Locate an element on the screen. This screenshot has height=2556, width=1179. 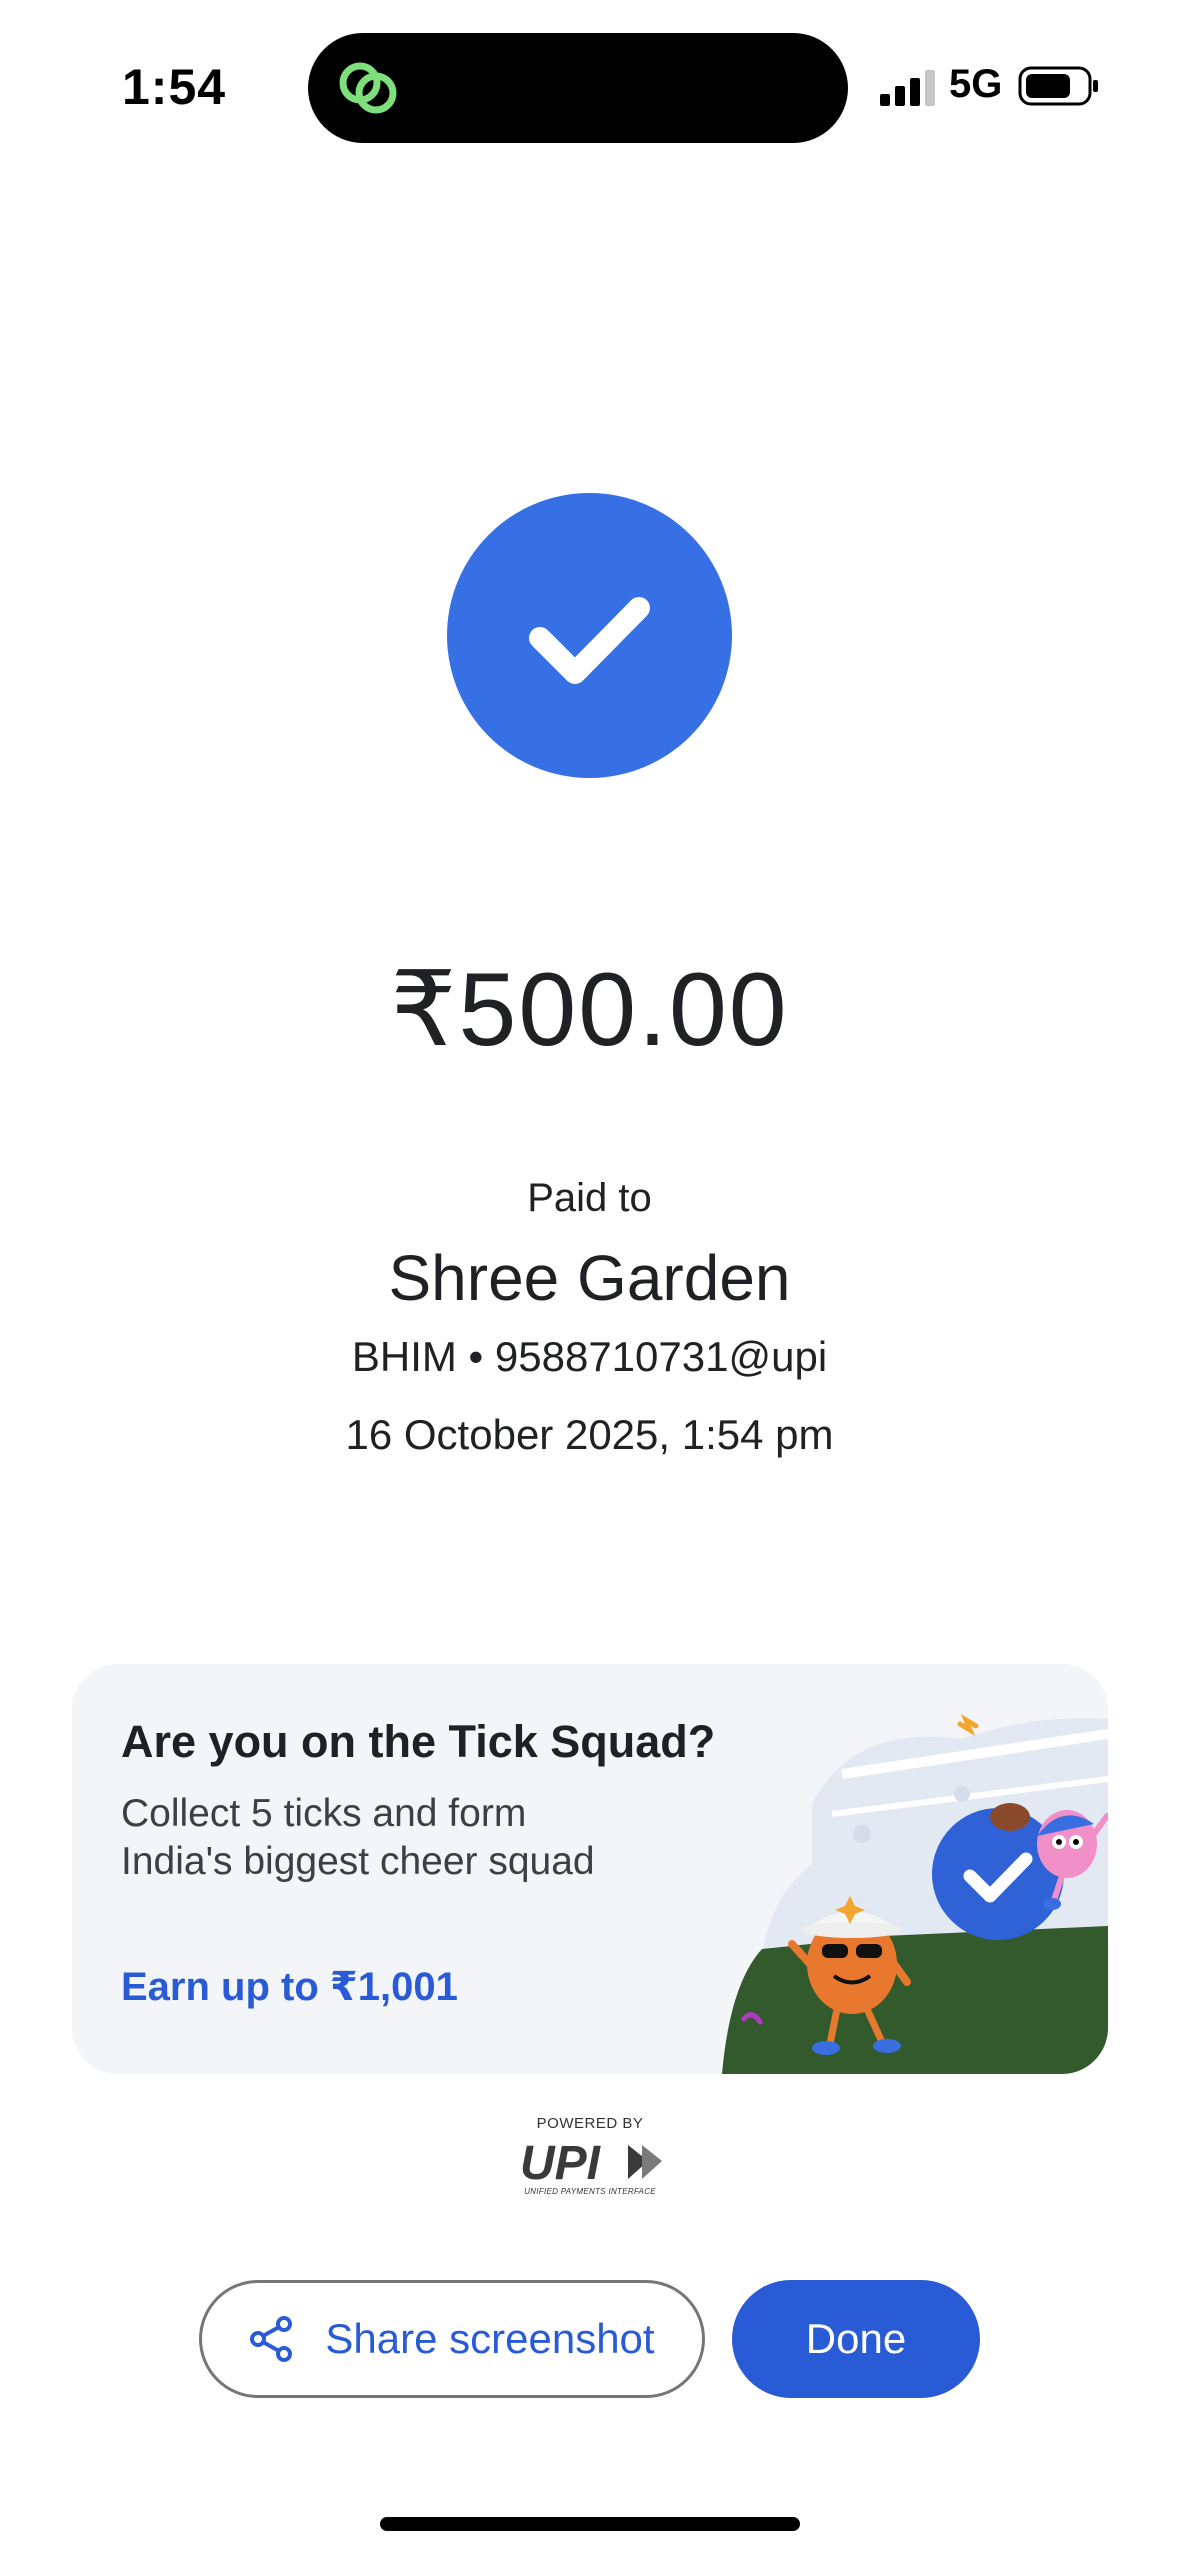
done-button-label: Done is located at coordinates (856, 2338).